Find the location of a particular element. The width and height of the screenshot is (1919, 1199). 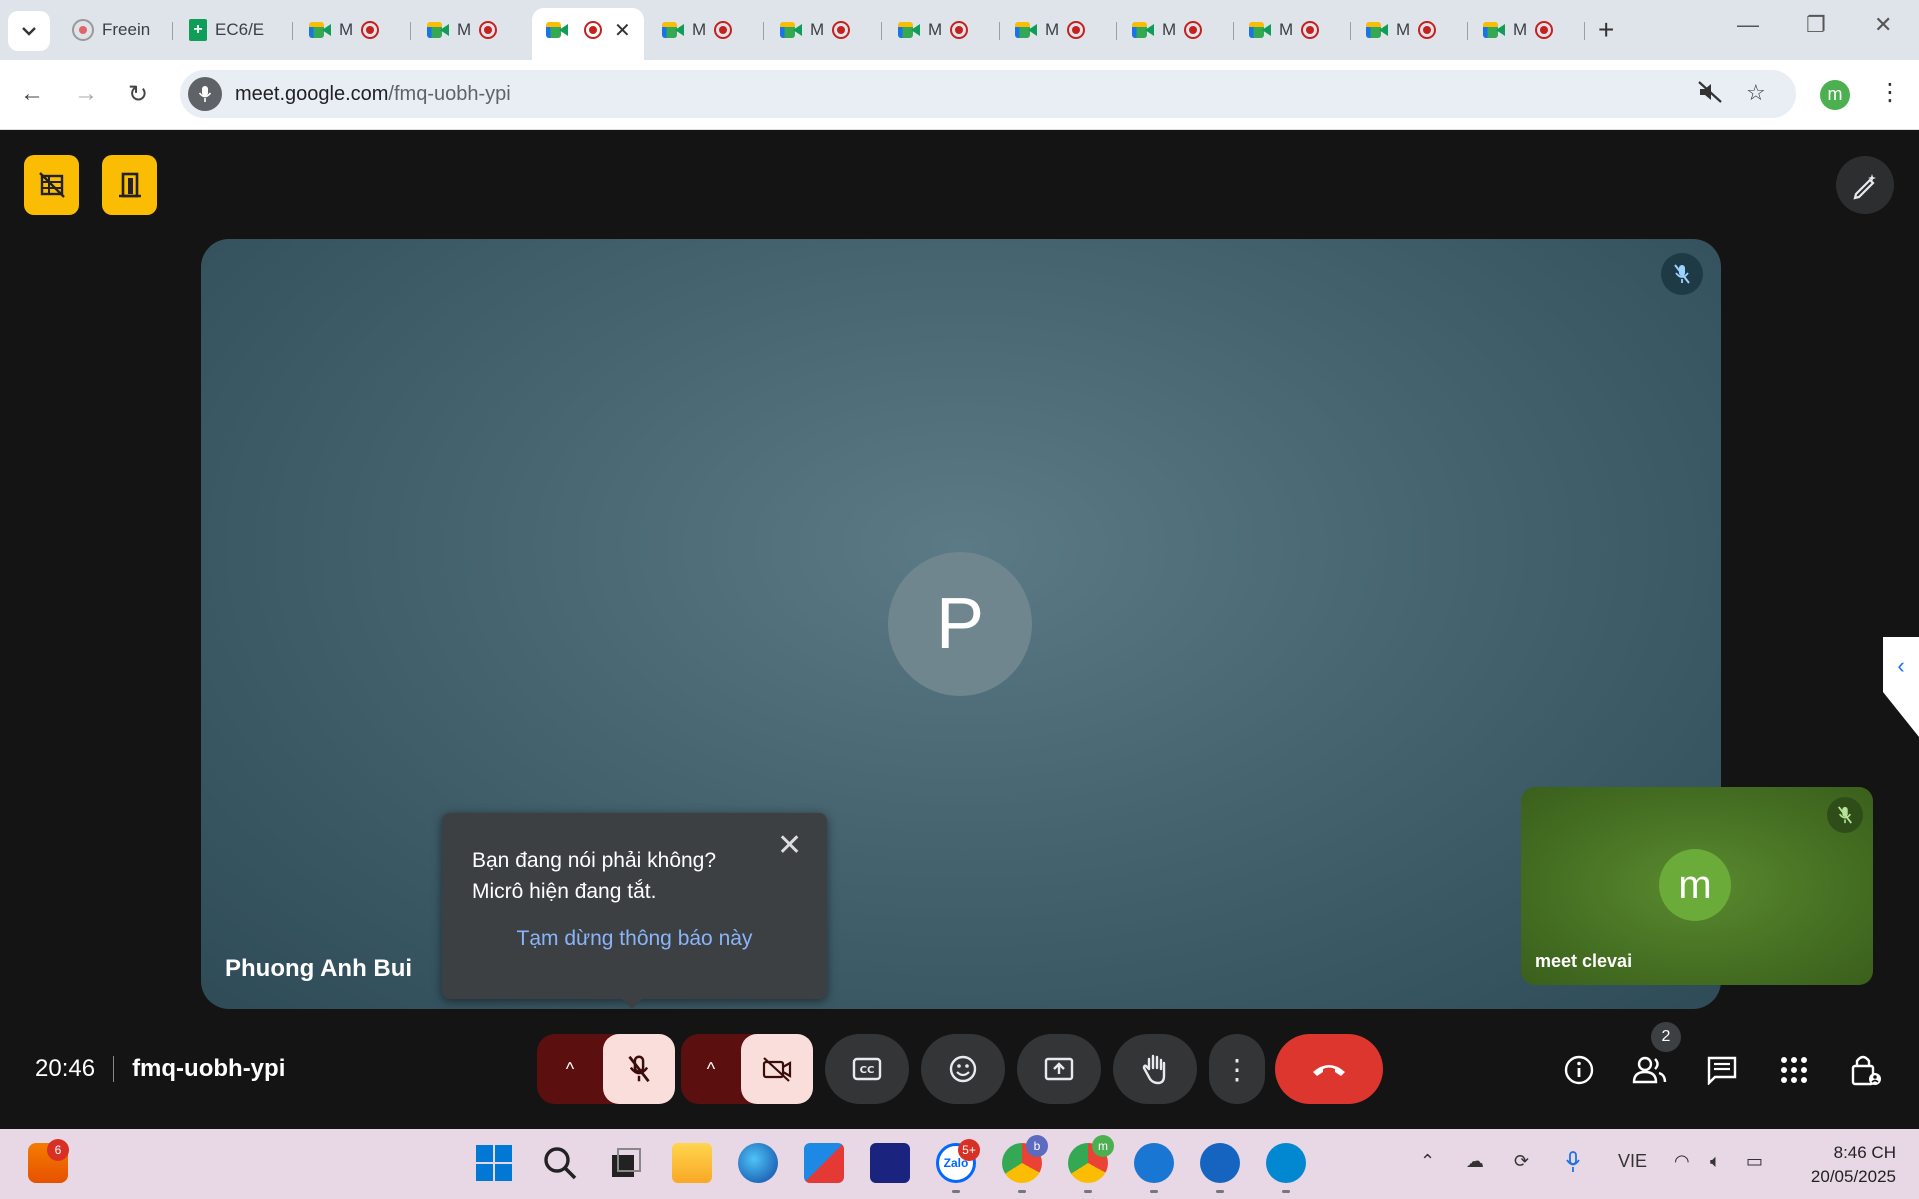

microphone-tray-icon is located at coordinates (1573, 1164).